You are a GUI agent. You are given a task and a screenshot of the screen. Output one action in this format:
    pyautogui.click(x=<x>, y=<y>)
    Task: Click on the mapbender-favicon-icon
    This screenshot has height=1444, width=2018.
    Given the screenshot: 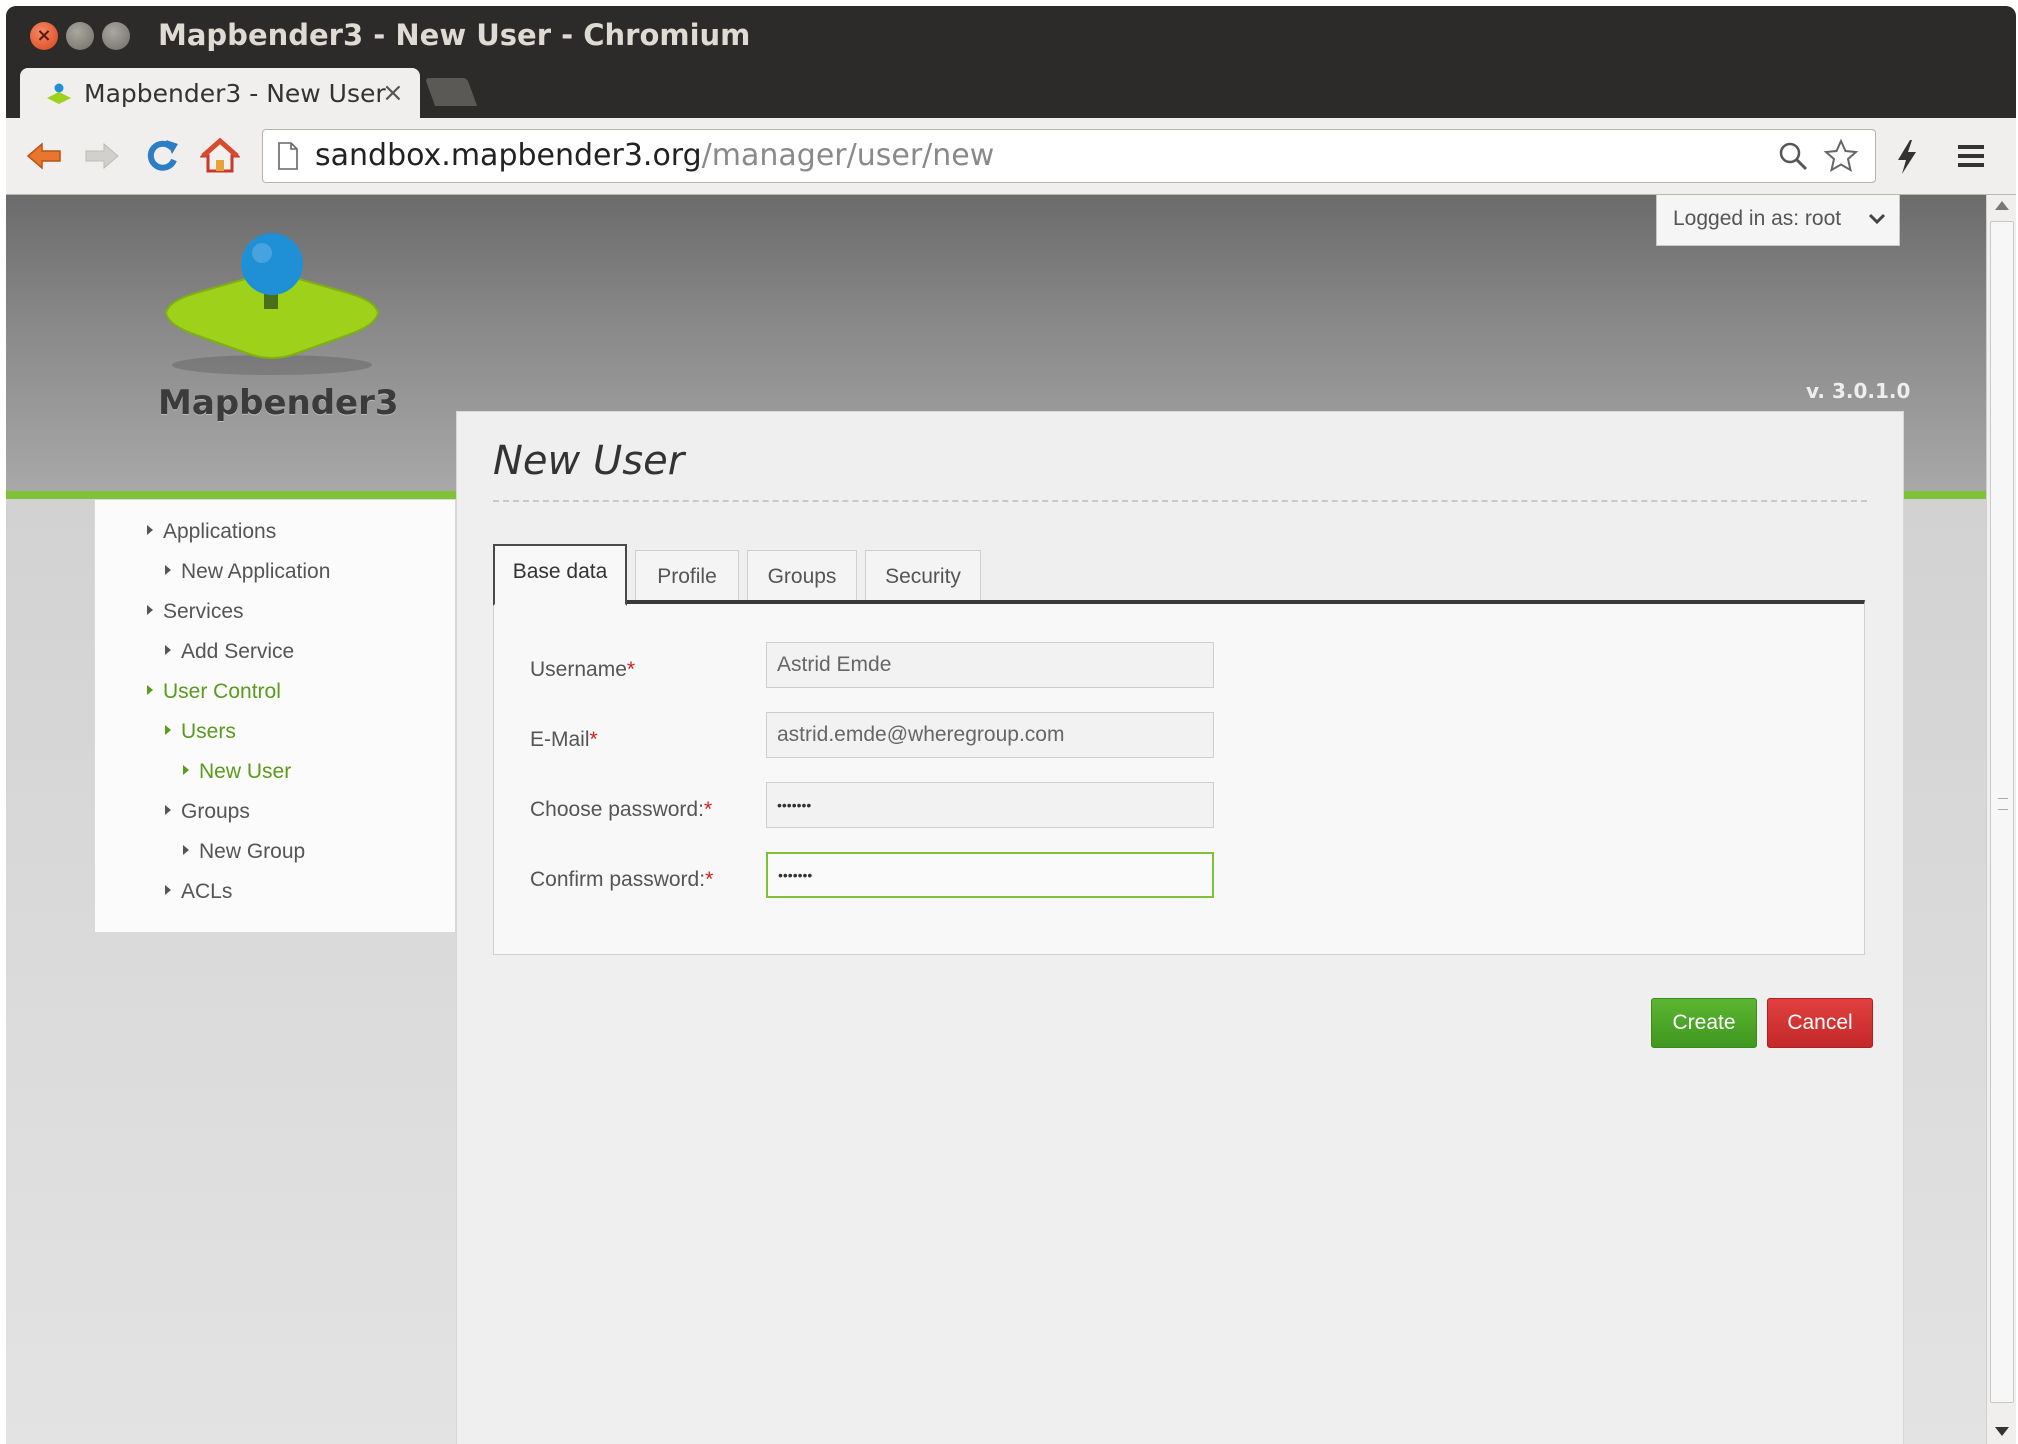 What is the action you would take?
    pyautogui.click(x=59, y=93)
    